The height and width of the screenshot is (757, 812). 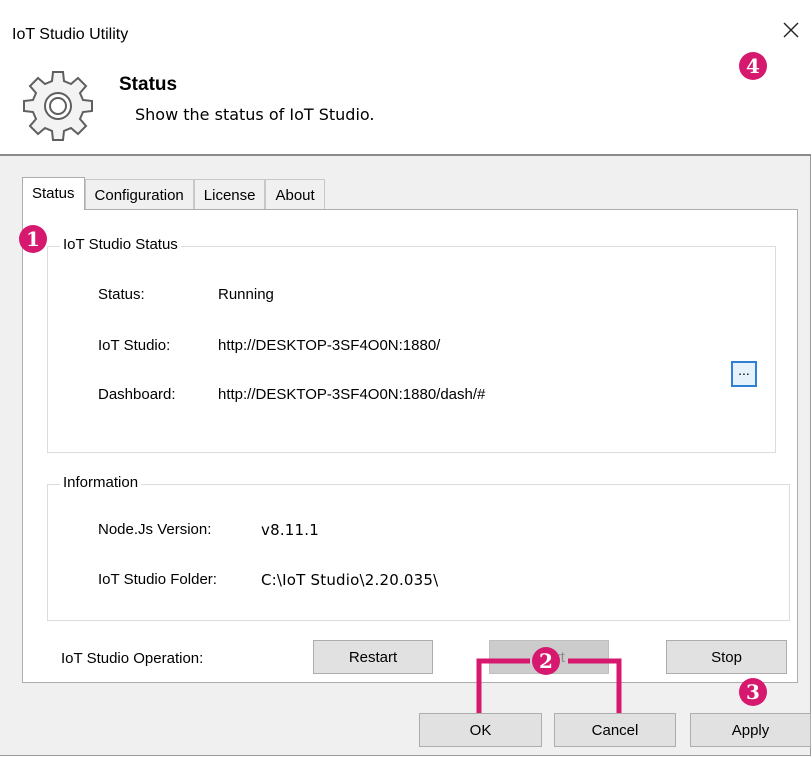 What do you see at coordinates (329, 345) in the screenshot?
I see `iot-studio-url: http://DESKTOP-3SF4O0N:1880/` at bounding box center [329, 345].